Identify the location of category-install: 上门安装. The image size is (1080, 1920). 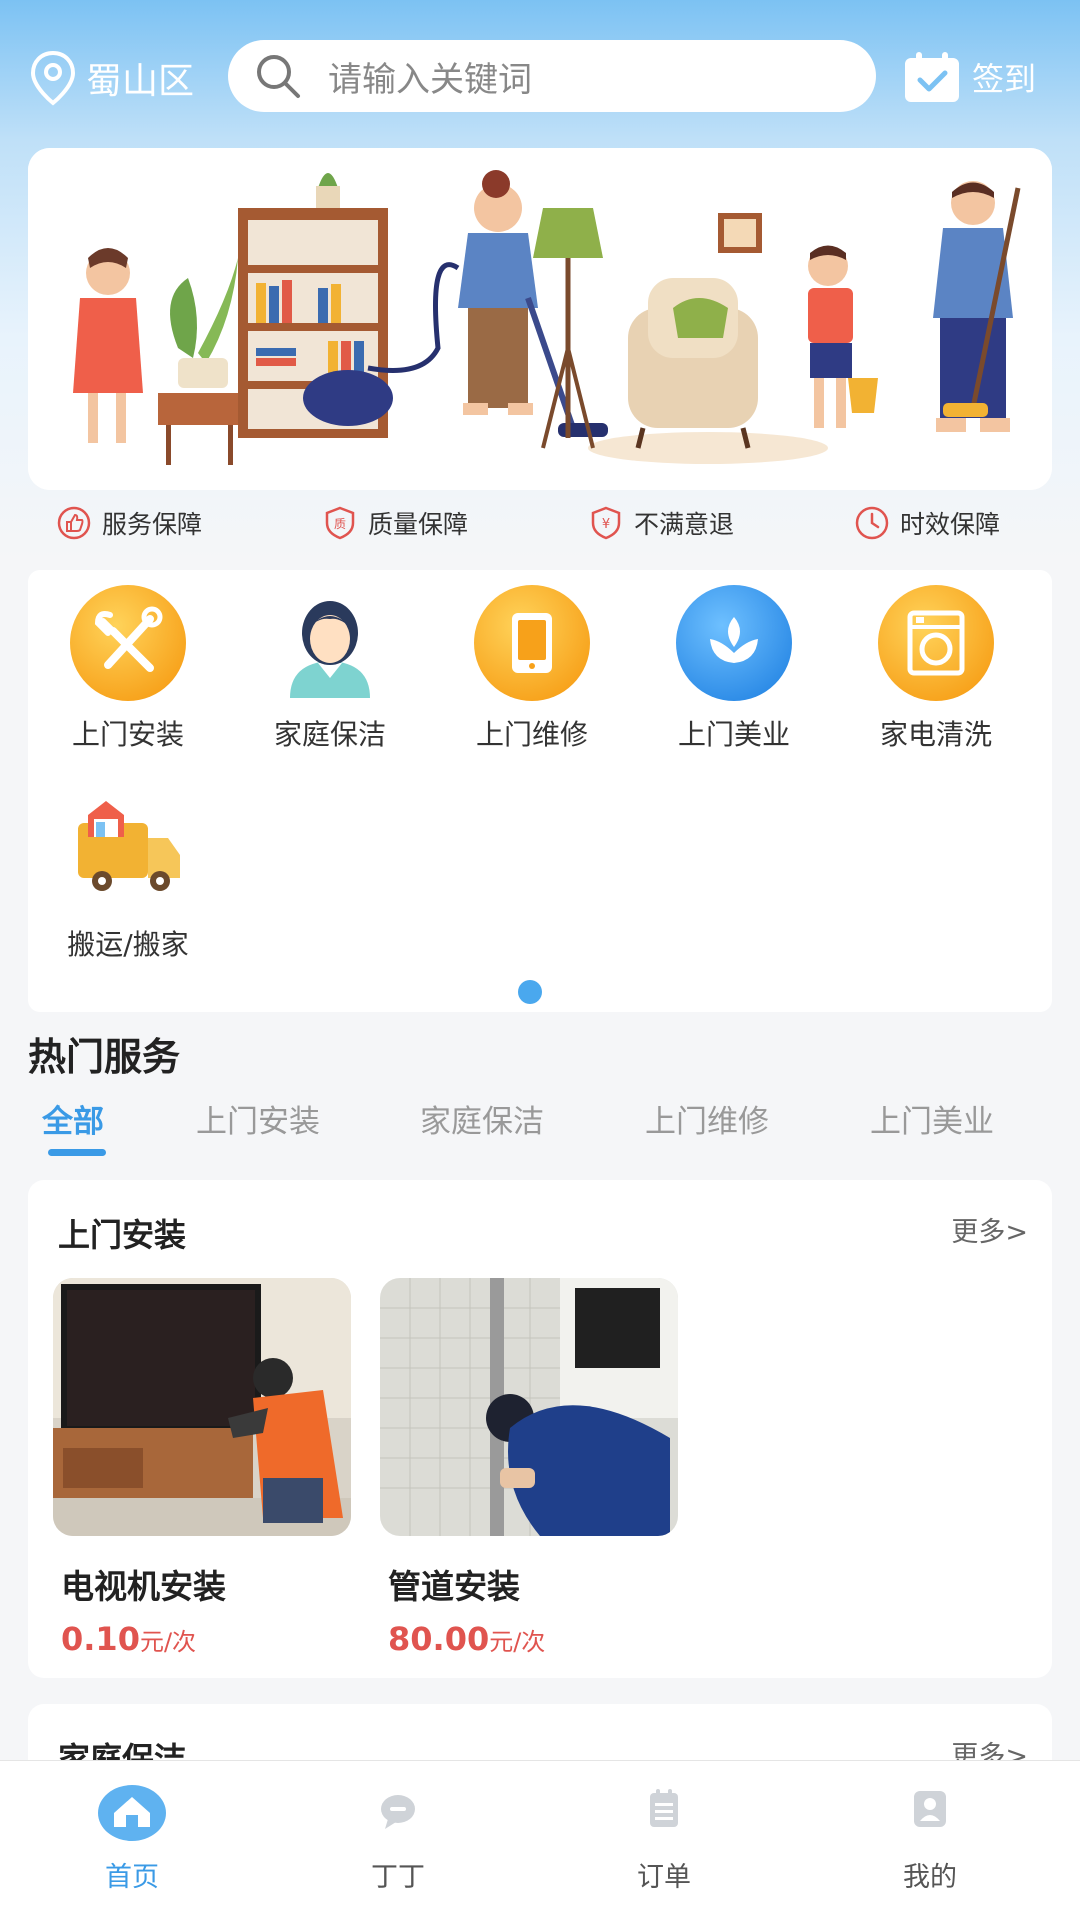
(128, 668).